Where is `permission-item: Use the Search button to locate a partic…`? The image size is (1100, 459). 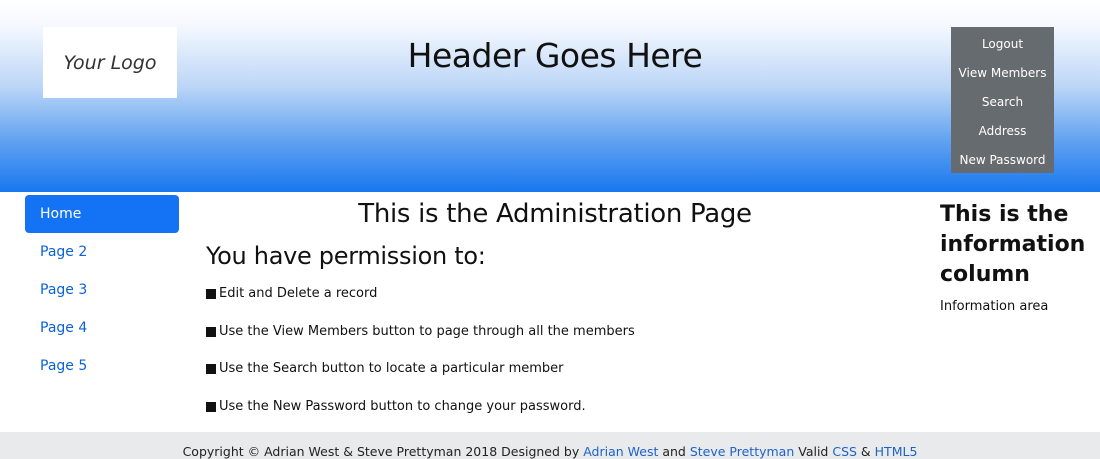
permission-item: Use the Search button to locate a partic… is located at coordinates (420, 377).